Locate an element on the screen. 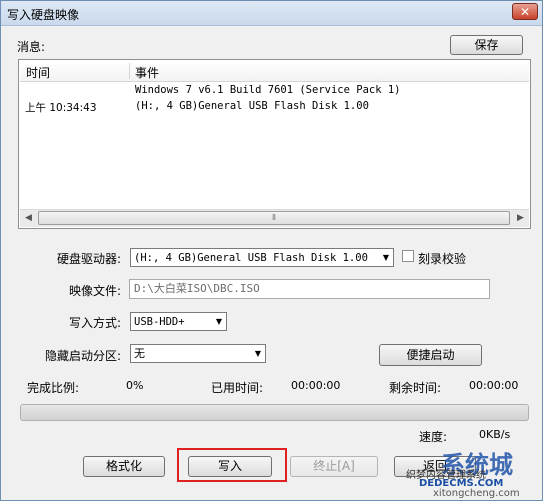  write-method-value: USB-HDD+ is located at coordinates (159, 322).